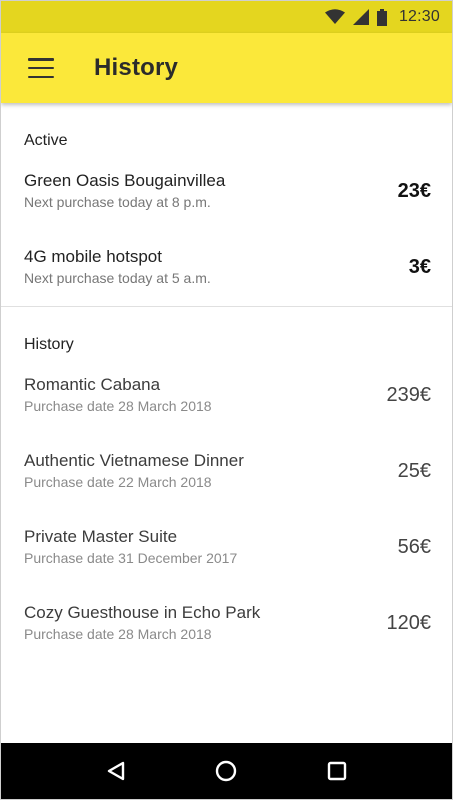  I want to click on app-bar: History, so click(226, 68).